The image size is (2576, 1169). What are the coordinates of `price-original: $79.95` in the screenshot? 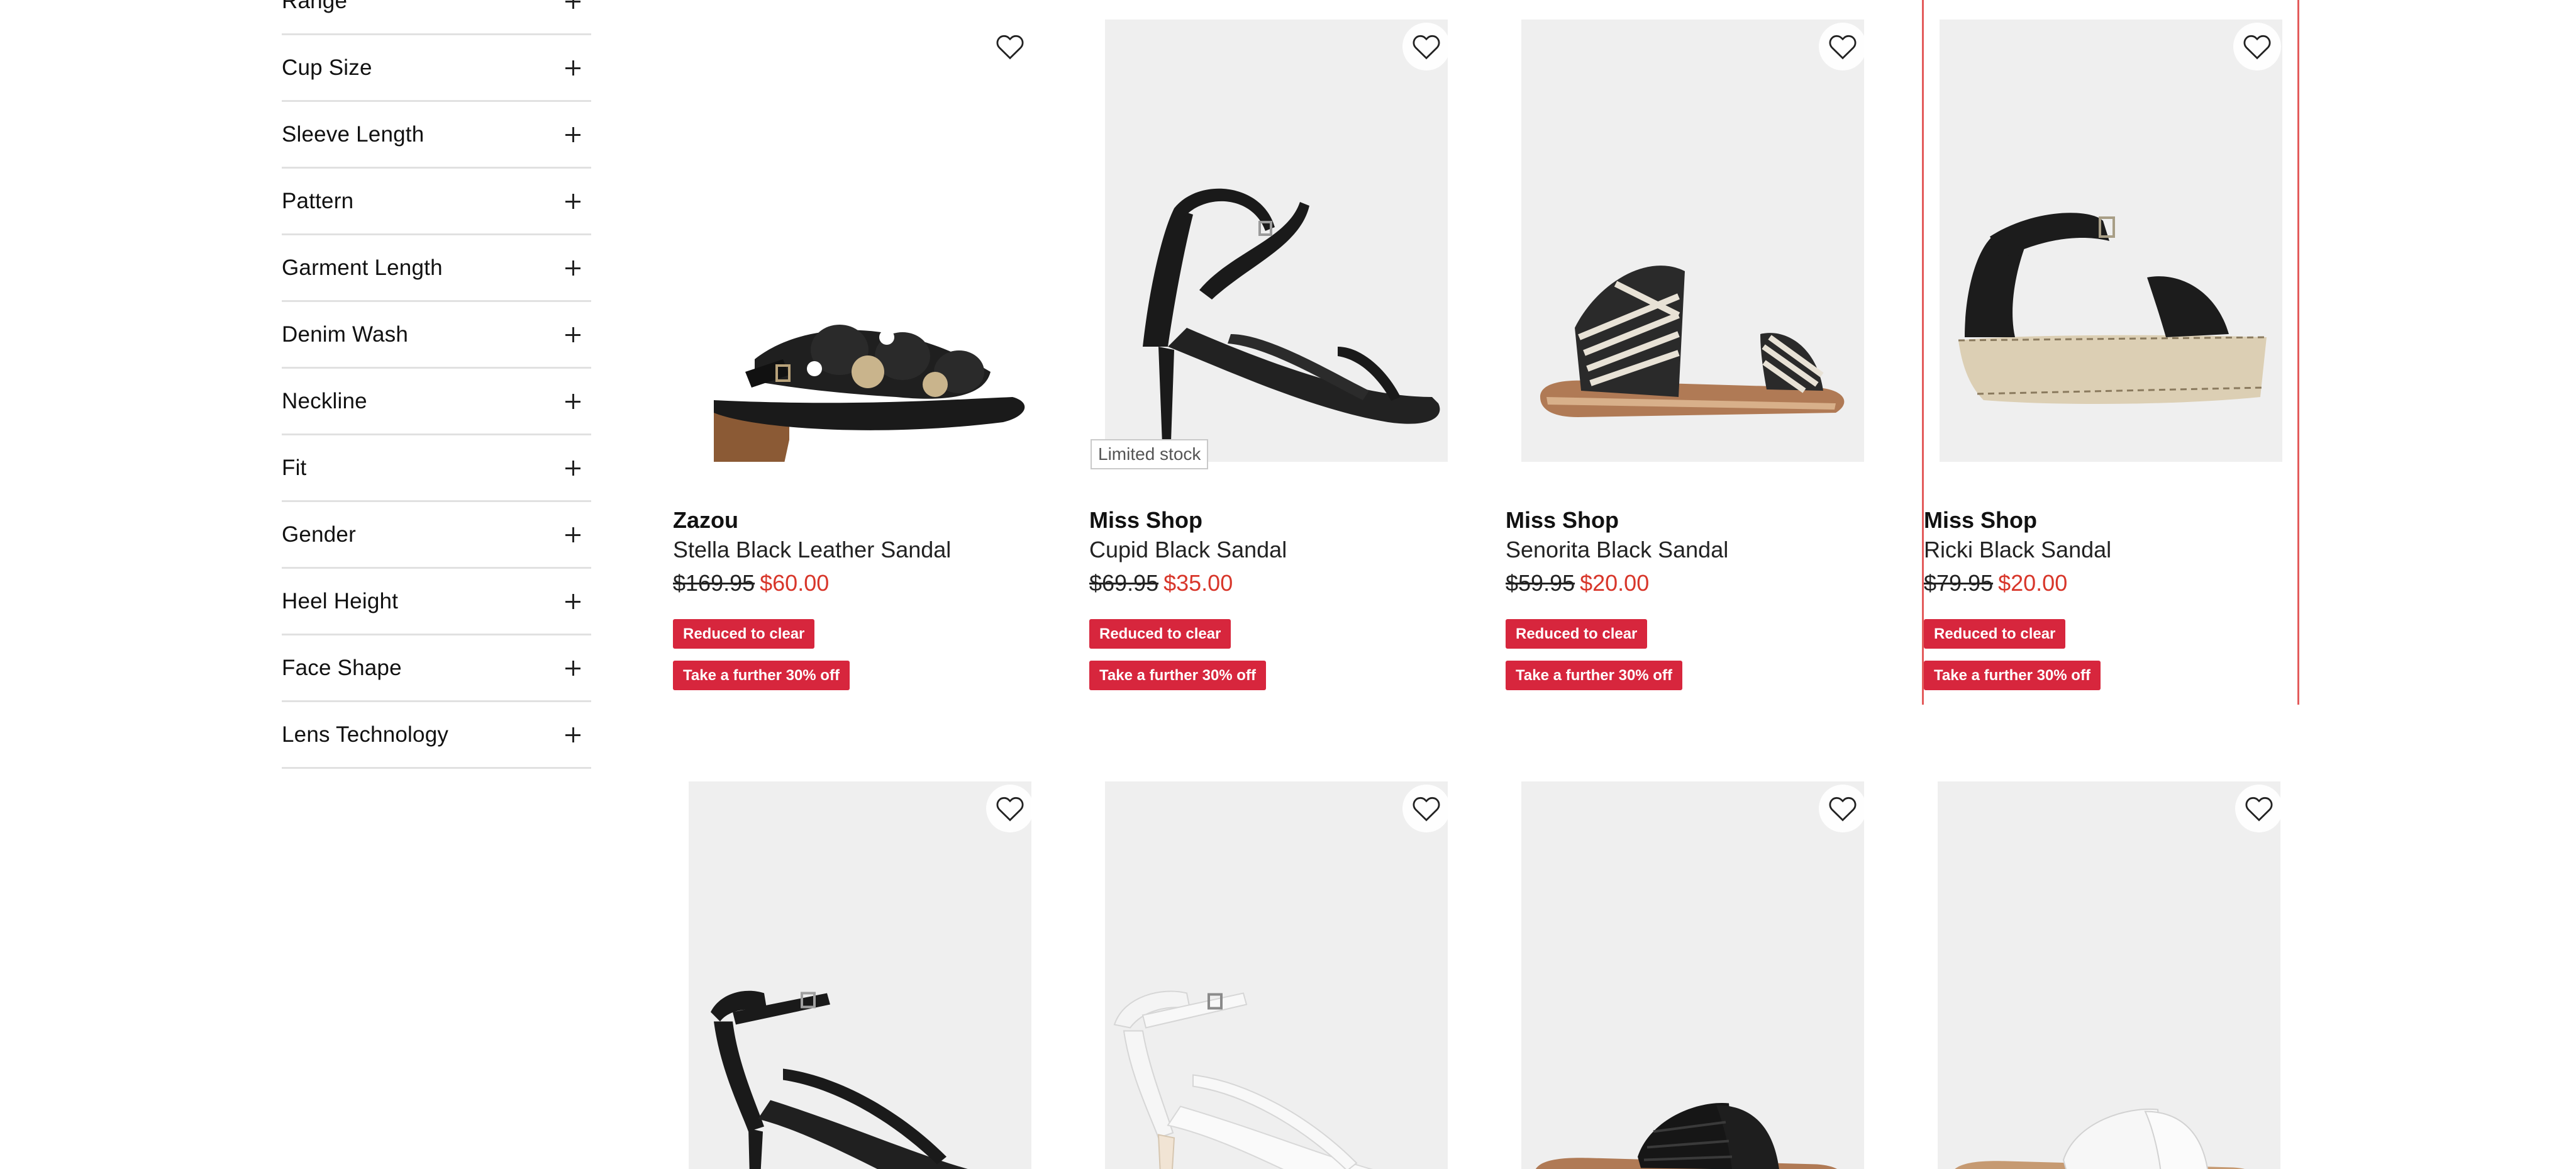 It's located at (1959, 583).